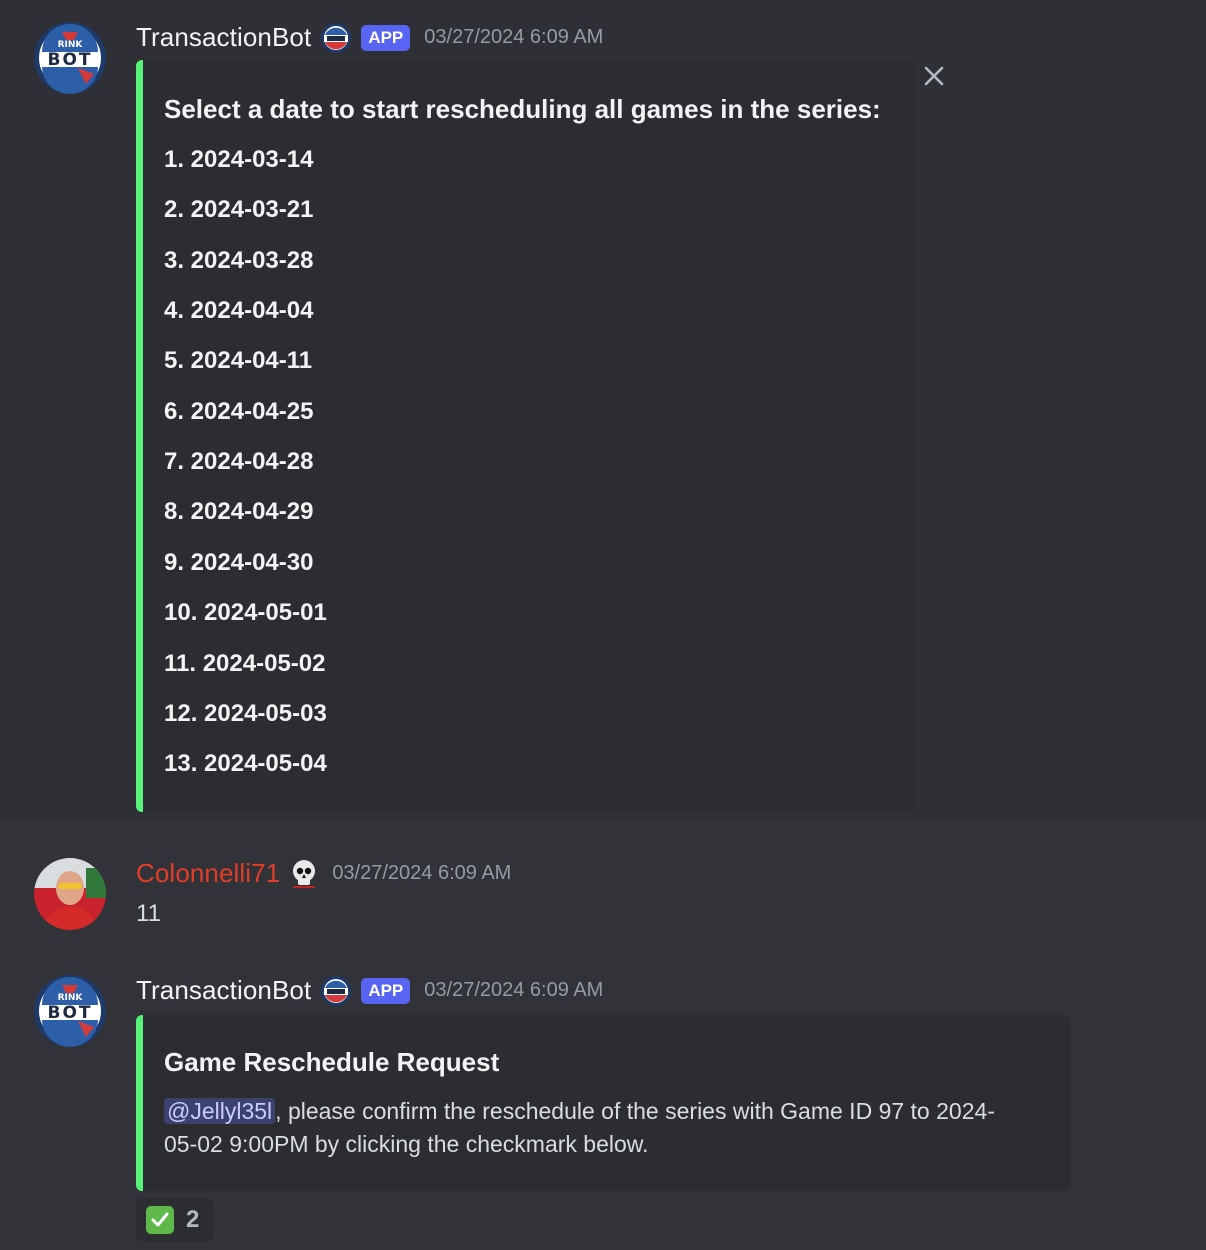 Image resolution: width=1206 pixels, height=1250 pixels. I want to click on date-option: 9. 2024-04-30, so click(239, 562).